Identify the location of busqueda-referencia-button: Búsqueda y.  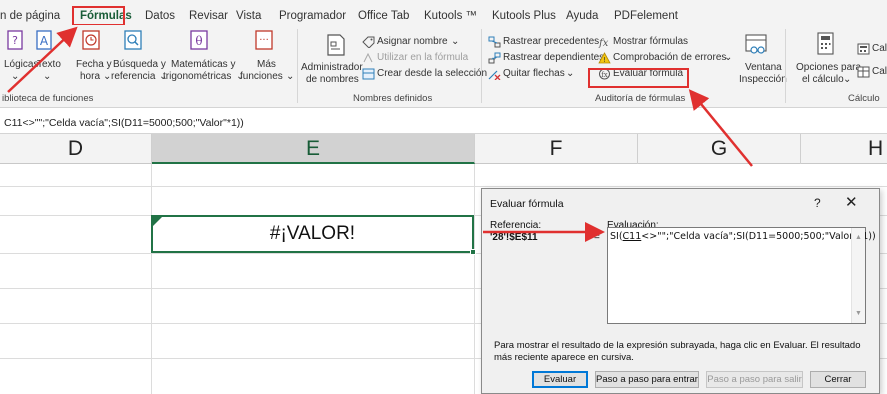
(139, 64).